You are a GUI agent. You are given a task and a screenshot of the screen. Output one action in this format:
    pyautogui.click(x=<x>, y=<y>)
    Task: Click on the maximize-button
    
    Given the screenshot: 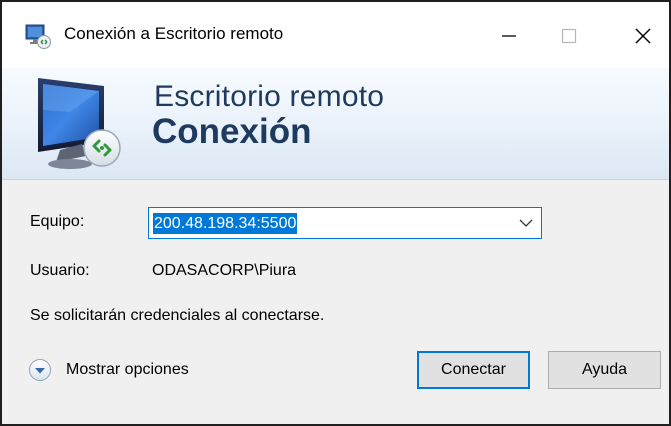 What is the action you would take?
    pyautogui.click(x=569, y=36)
    